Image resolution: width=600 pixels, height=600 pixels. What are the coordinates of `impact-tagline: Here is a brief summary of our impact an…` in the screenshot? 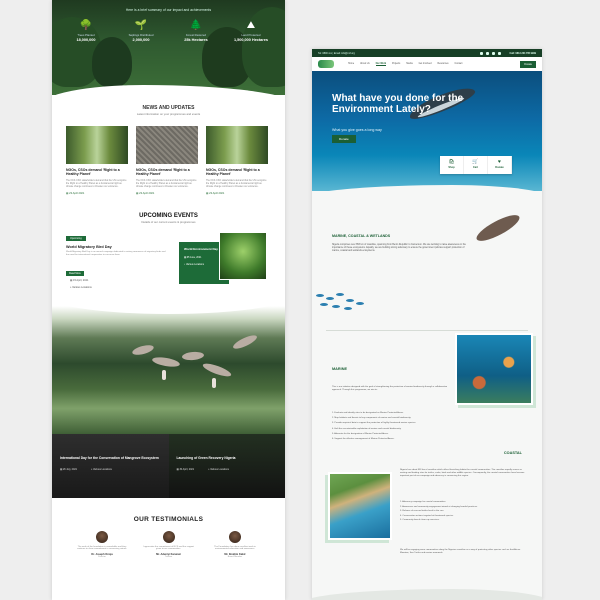 It's located at (168, 10).